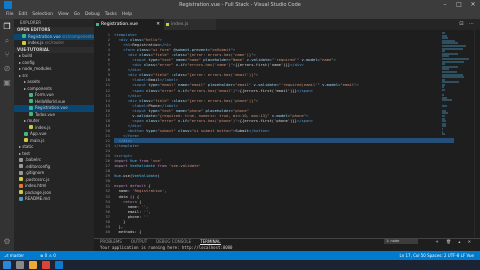 The height and width of the screenshot is (270, 480). I want to click on code-token: v-model=, so click(310, 60).